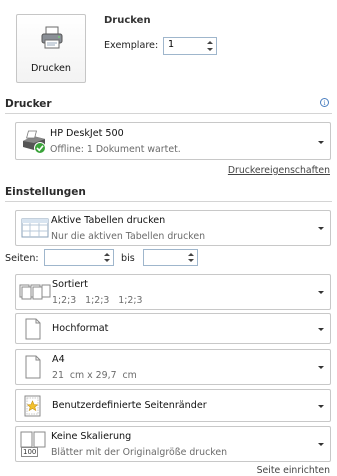 This screenshot has width=337, height=476. I want to click on print-button: Drucken, so click(51, 48).